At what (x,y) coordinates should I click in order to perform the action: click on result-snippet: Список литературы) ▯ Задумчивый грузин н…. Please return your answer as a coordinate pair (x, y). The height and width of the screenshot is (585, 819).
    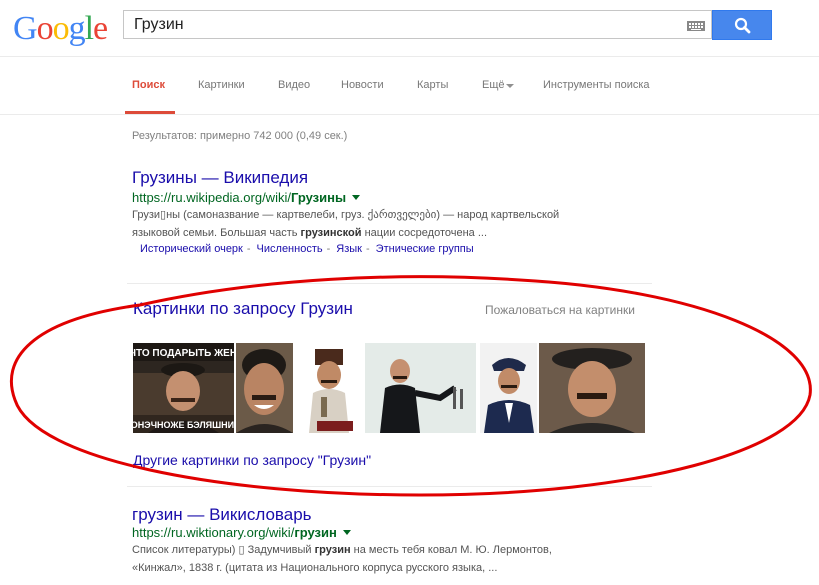
    Looking at the image, I should click on (342, 559).